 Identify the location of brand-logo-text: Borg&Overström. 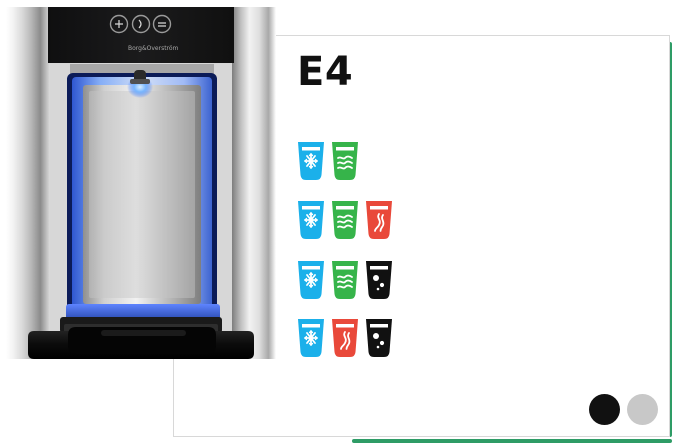
(153, 48).